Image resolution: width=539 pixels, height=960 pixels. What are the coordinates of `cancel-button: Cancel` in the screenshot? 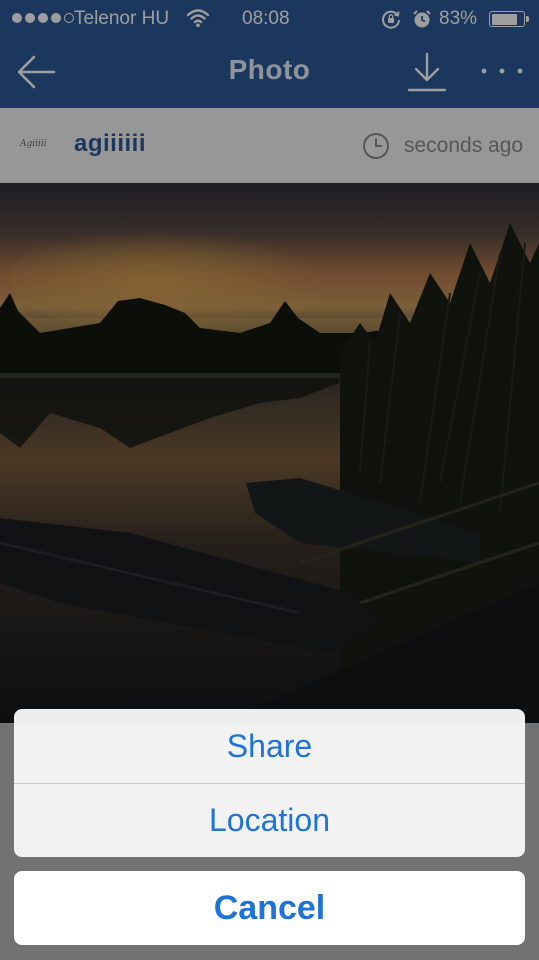 It's located at (269, 908).